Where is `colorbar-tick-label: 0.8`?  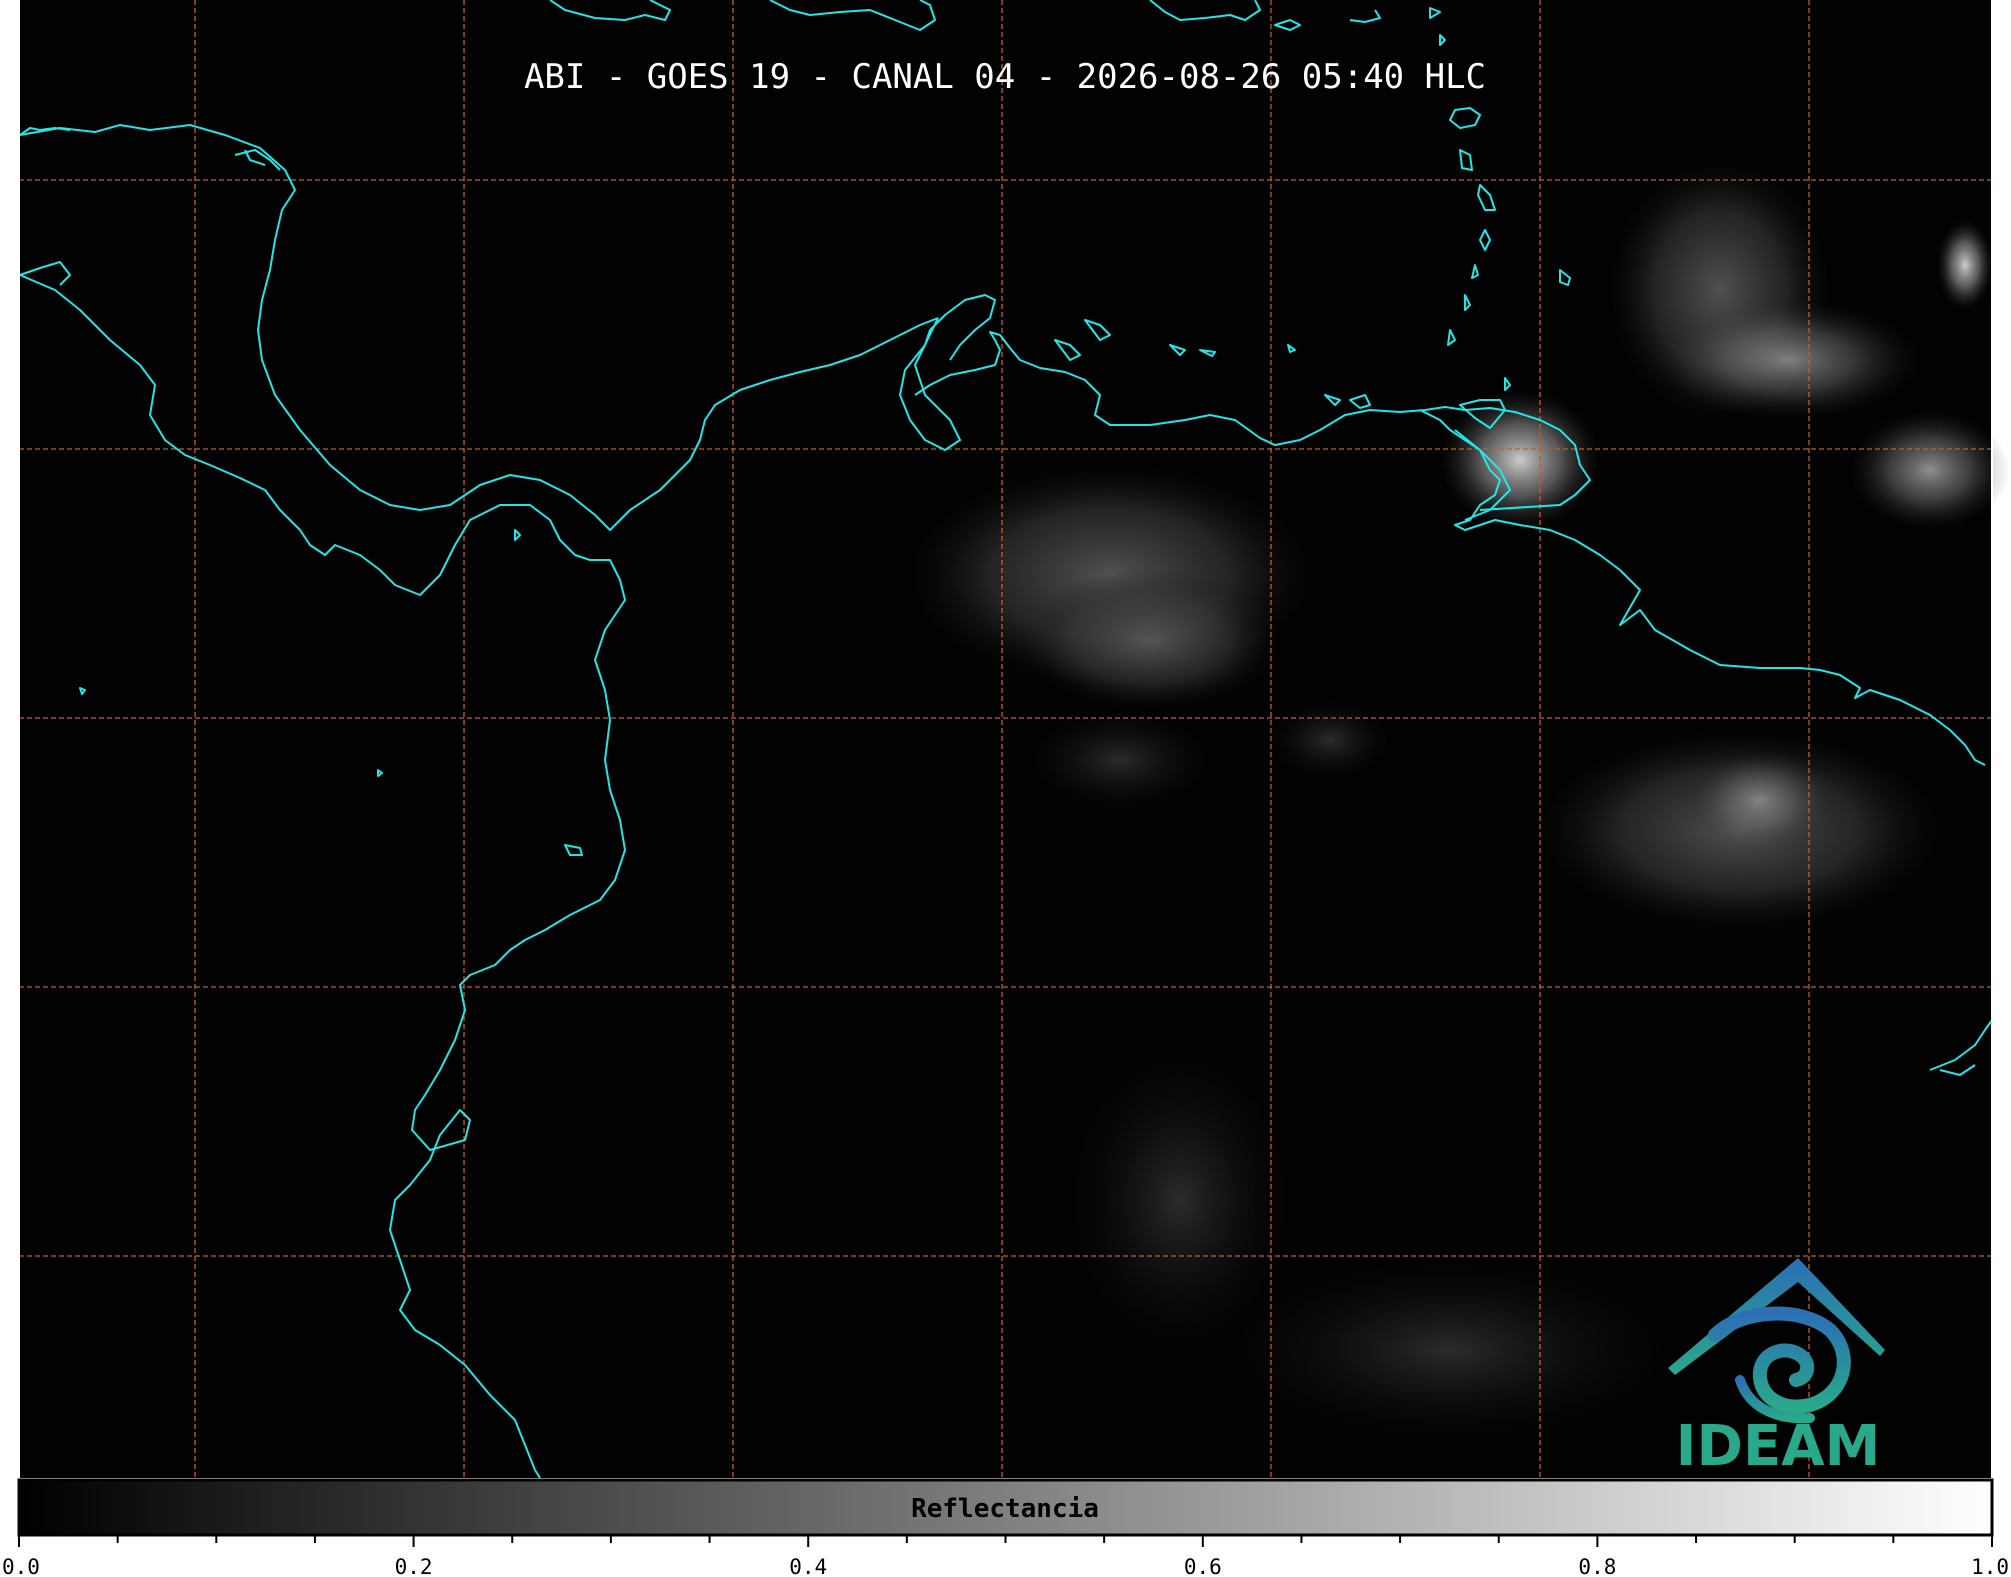 colorbar-tick-label: 0.8 is located at coordinates (1597, 1566).